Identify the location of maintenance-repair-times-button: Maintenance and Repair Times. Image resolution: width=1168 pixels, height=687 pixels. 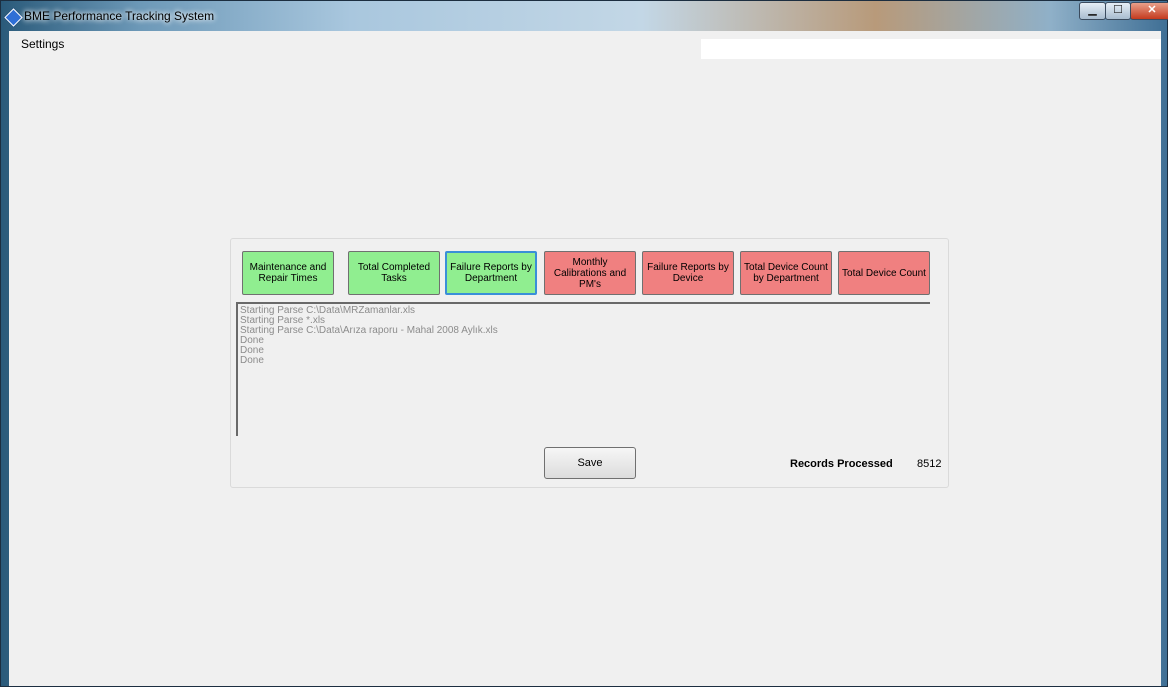
(288, 273).